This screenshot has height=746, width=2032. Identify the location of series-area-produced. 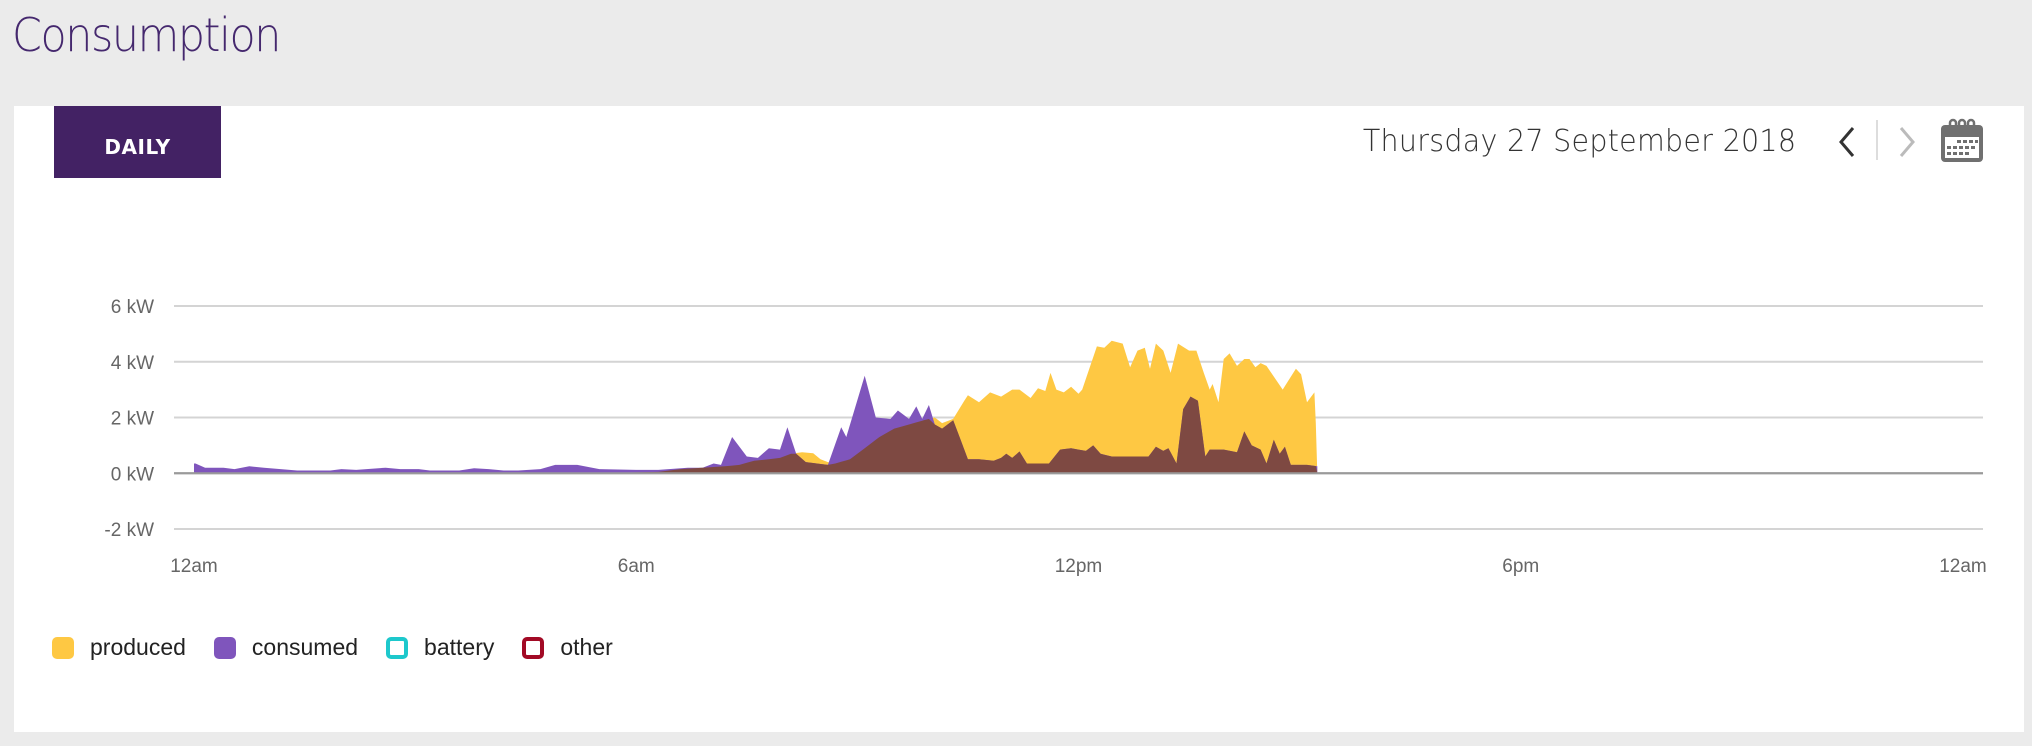
(756, 407).